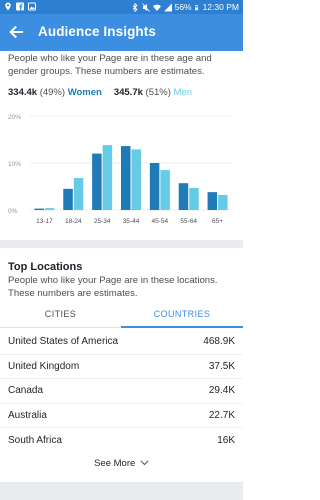 This screenshot has height=500, width=320. I want to click on x-tick-label: 13-17, so click(44, 221).